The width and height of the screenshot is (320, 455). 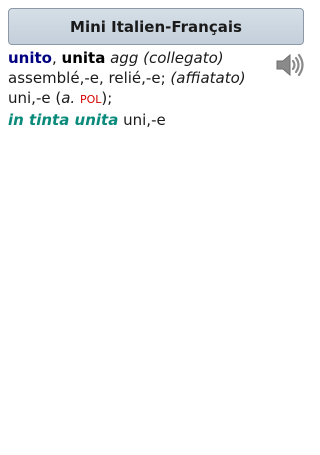 What do you see at coordinates (124, 58) in the screenshot?
I see `part-of-speech: agg` at bounding box center [124, 58].